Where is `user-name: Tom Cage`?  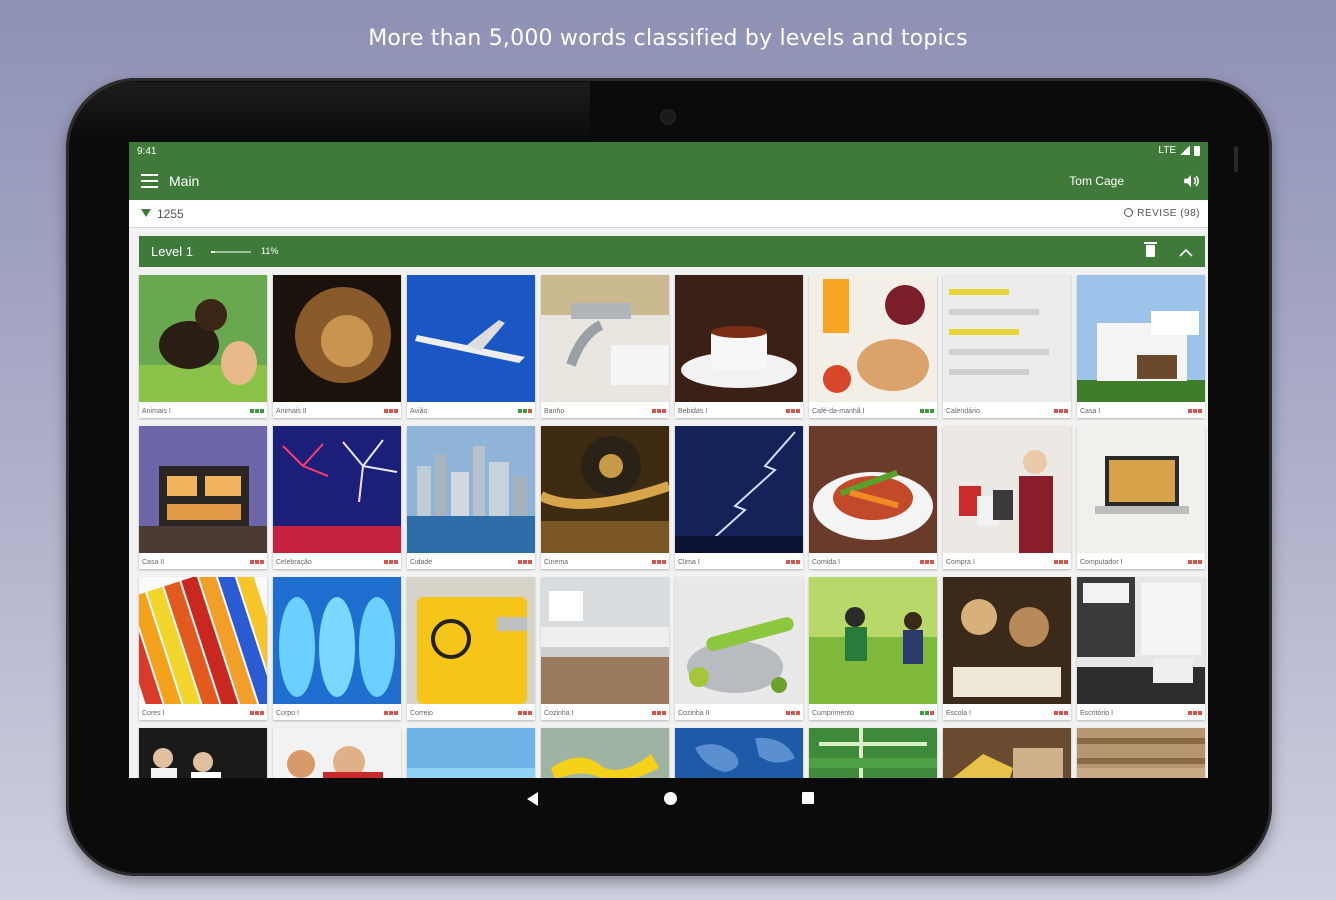 user-name: Tom Cage is located at coordinates (1096, 181).